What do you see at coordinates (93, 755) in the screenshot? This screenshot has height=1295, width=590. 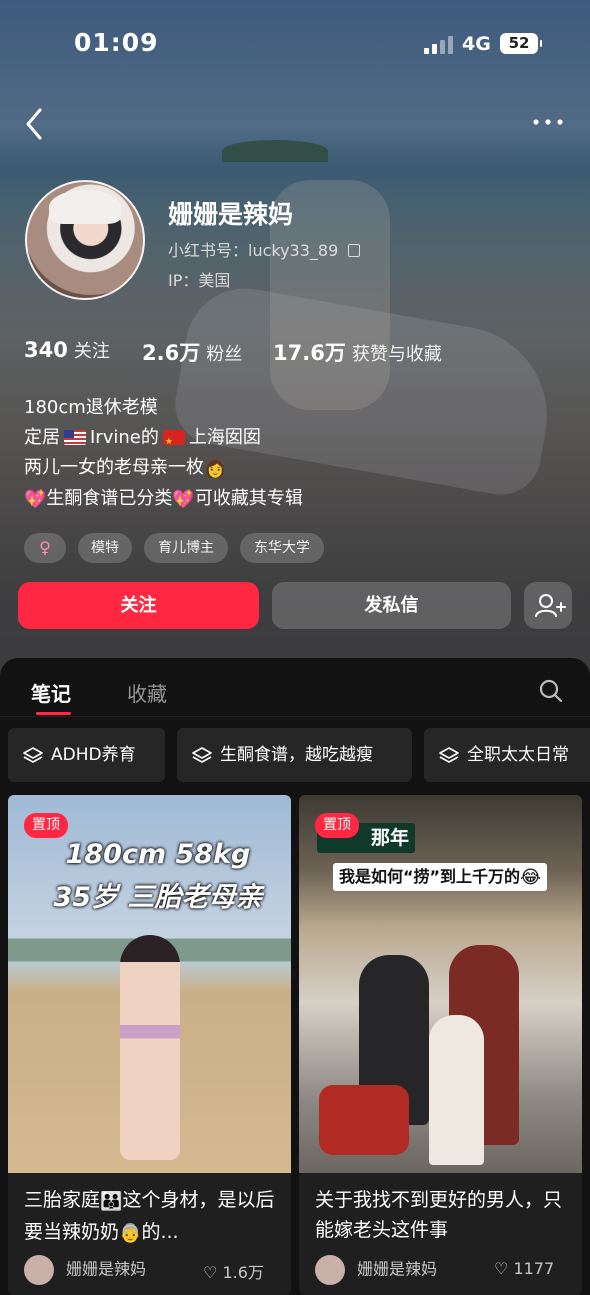 I see `collection-chip-label: ADHD养育` at bounding box center [93, 755].